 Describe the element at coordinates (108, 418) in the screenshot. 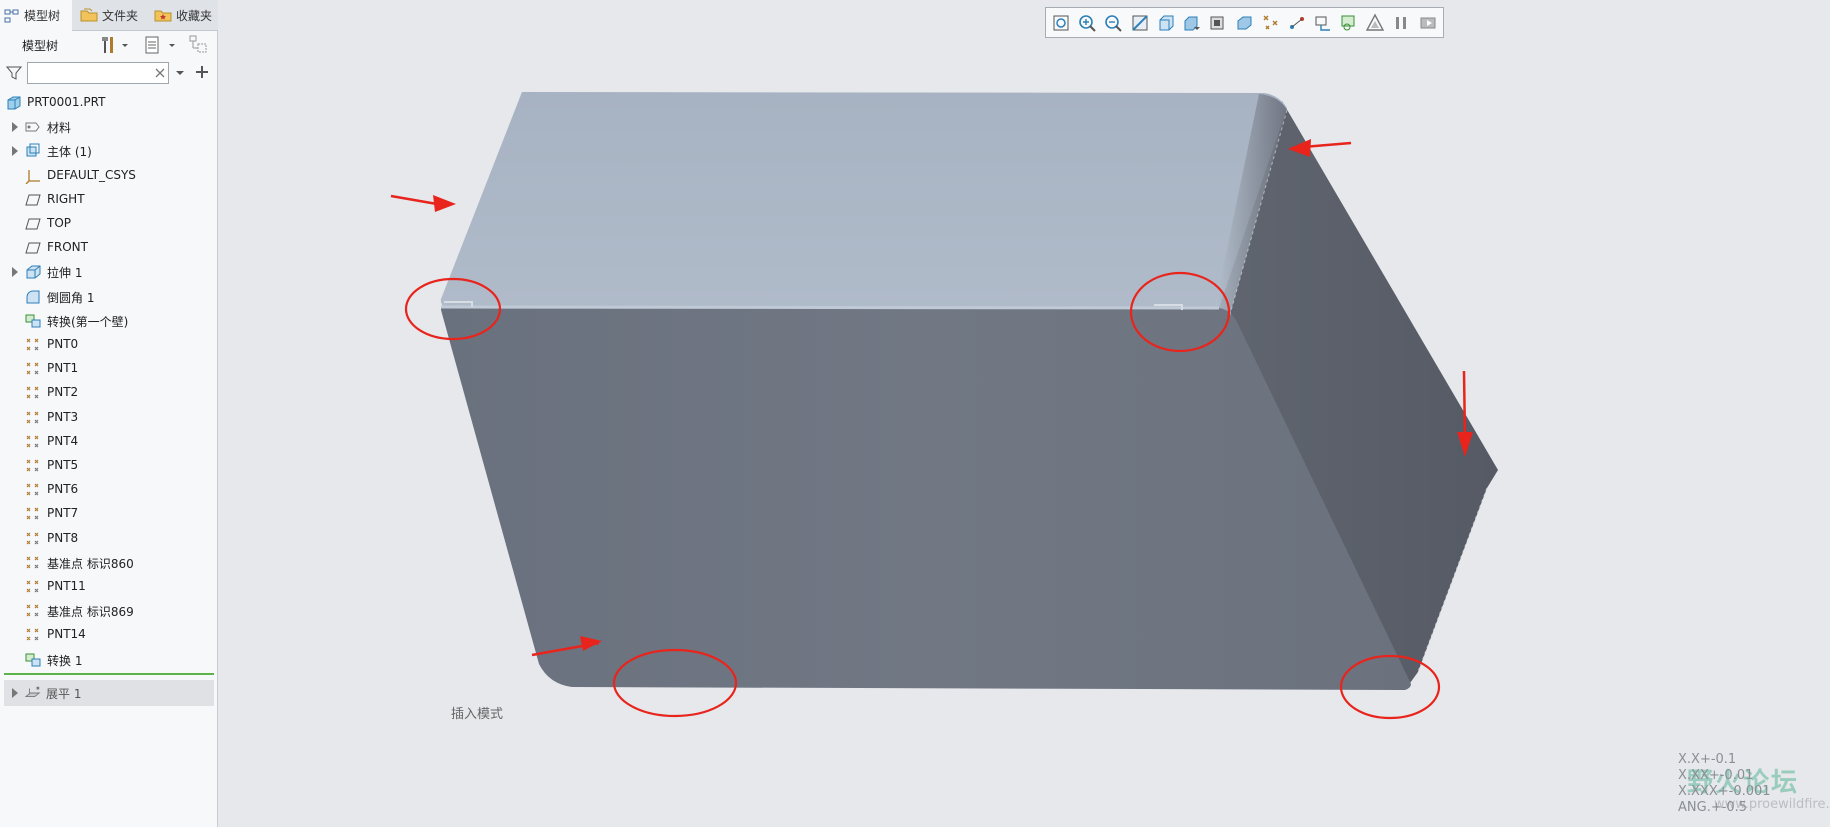

I see `tree-item: PNT3` at that location.